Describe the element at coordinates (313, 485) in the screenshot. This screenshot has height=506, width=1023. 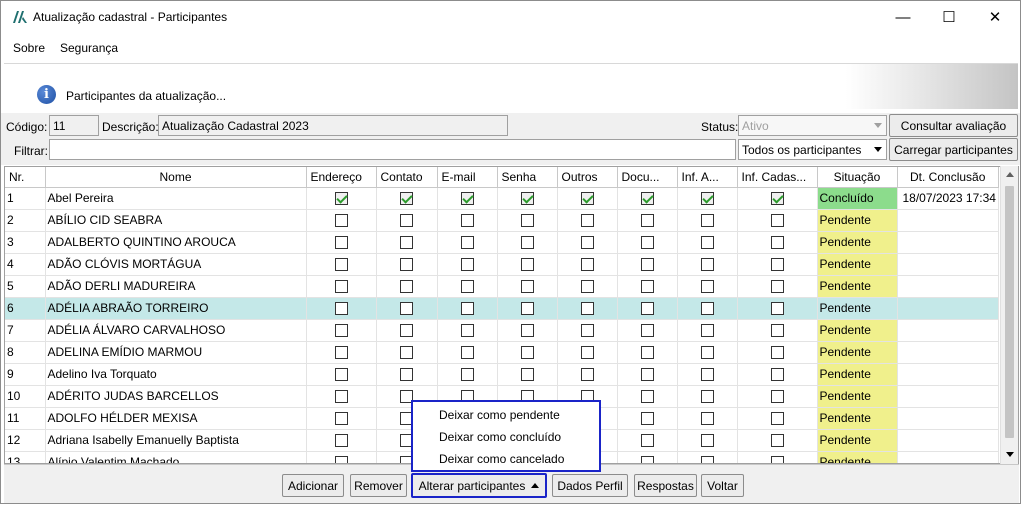
I see `adicionar-button: Adicionar` at that location.